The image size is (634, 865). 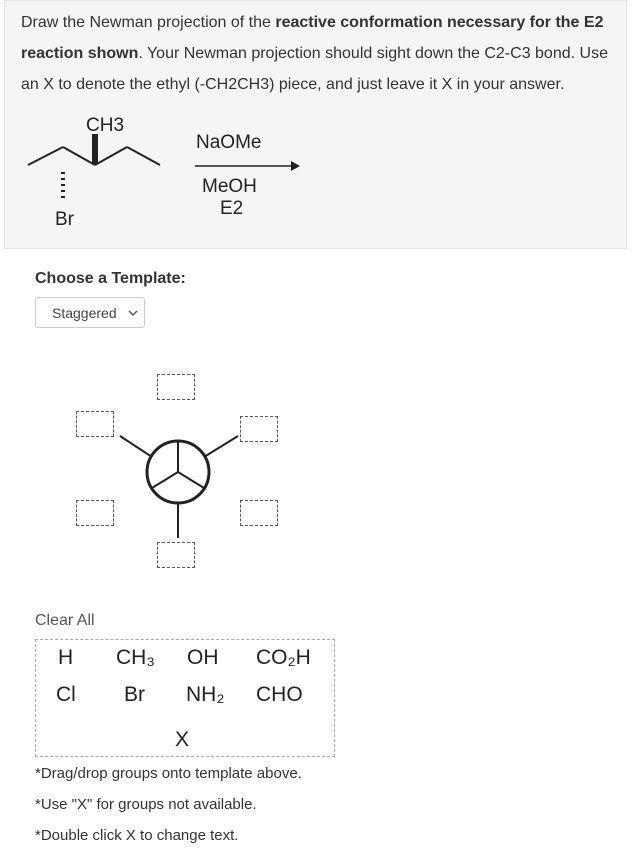 What do you see at coordinates (259, 513) in the screenshot?
I see `slot-front-right` at bounding box center [259, 513].